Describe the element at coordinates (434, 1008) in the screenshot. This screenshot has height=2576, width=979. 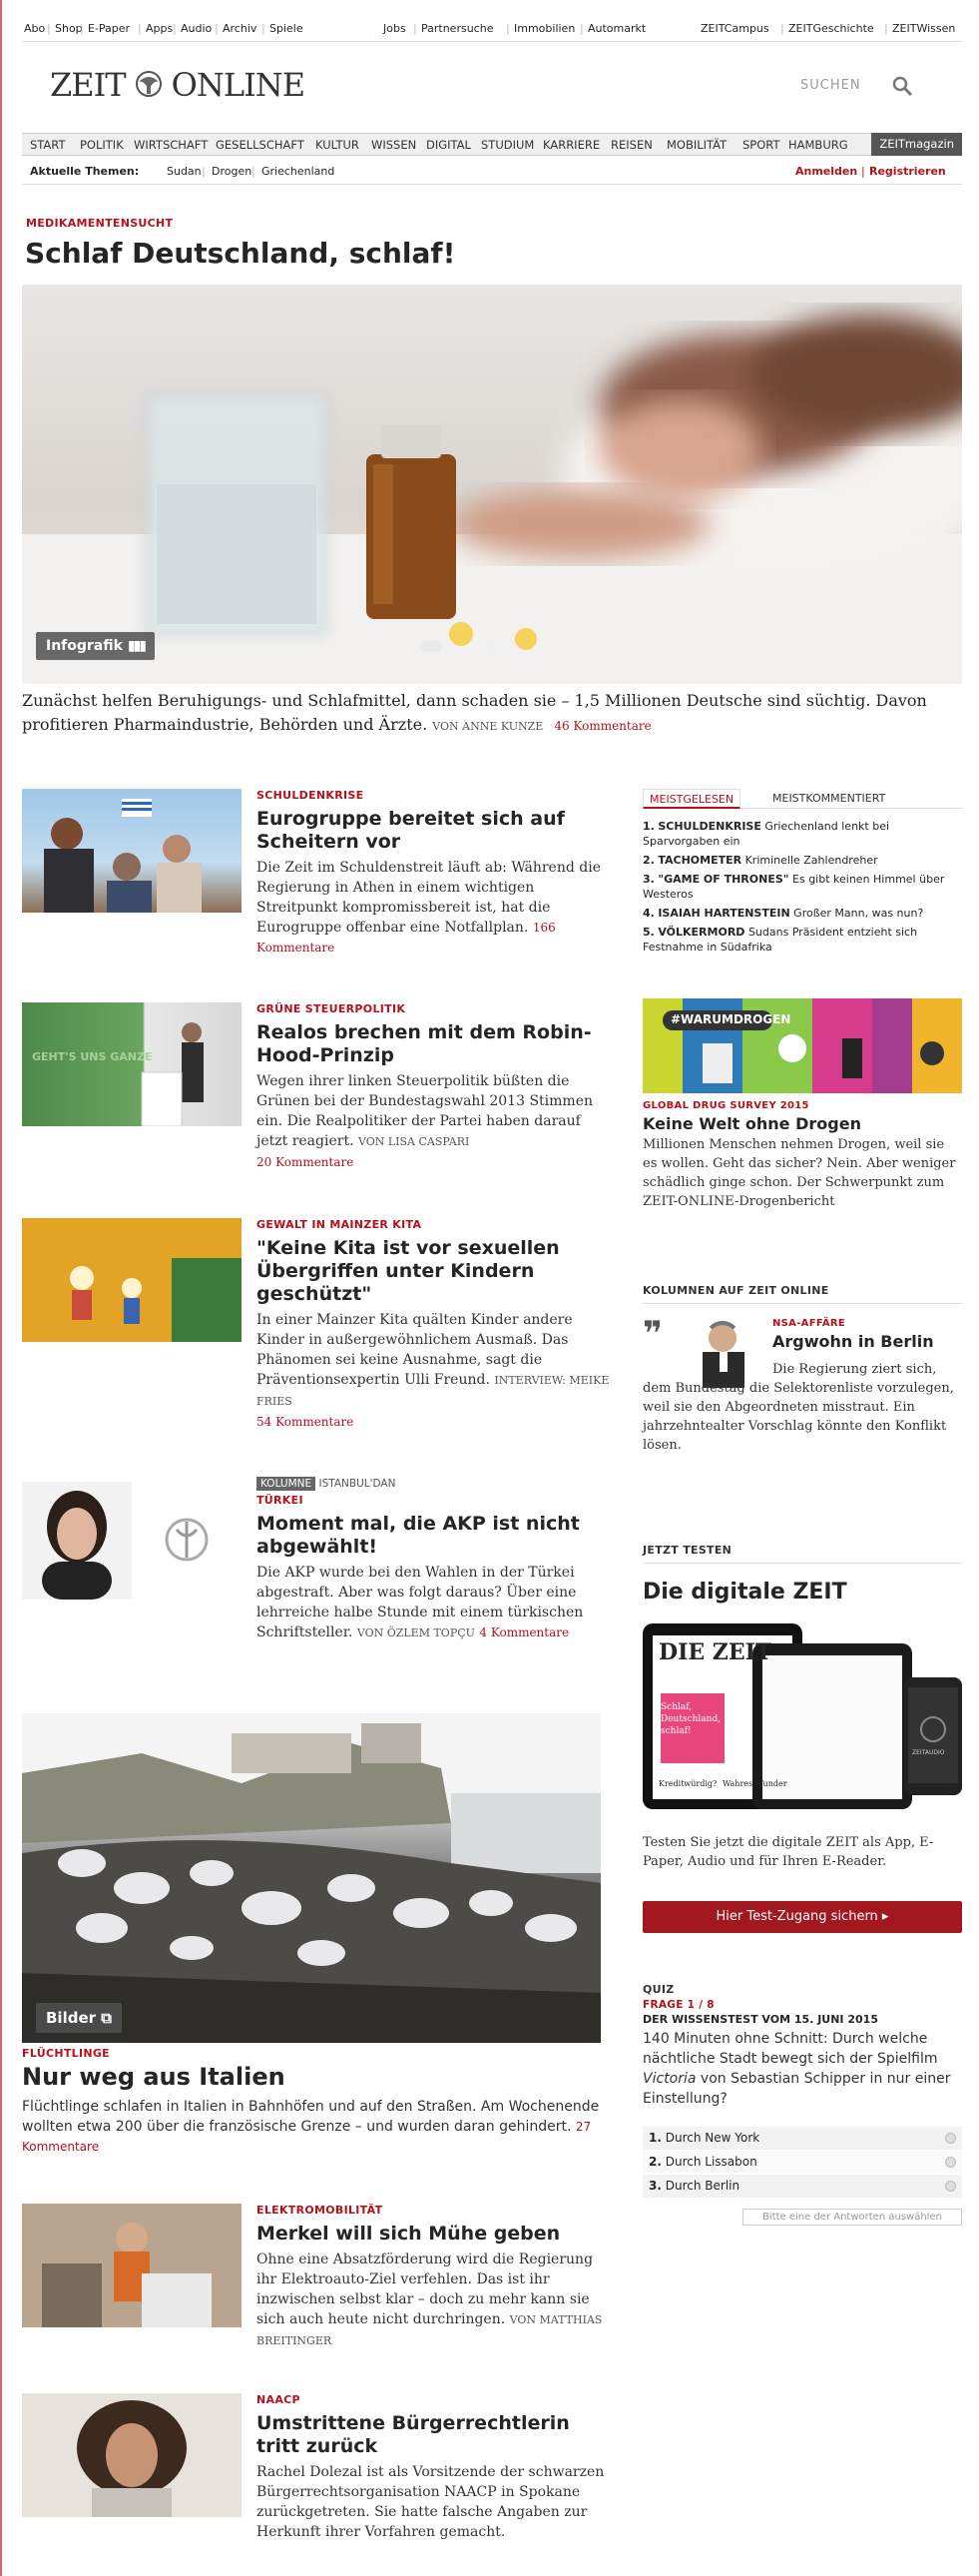
I see `article-kicker: GRÜNE STEUERPOLITIK` at that location.